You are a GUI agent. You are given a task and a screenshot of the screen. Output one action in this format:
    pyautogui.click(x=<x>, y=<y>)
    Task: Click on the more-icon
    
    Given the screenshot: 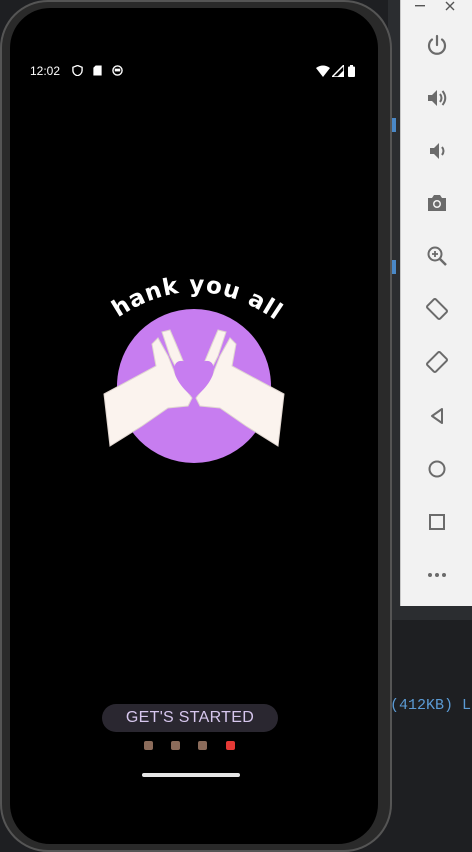 What is the action you would take?
    pyautogui.click(x=437, y=575)
    